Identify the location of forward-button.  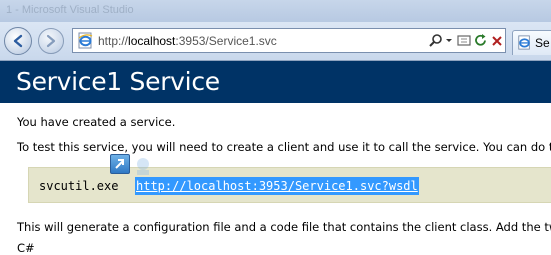
(51, 41).